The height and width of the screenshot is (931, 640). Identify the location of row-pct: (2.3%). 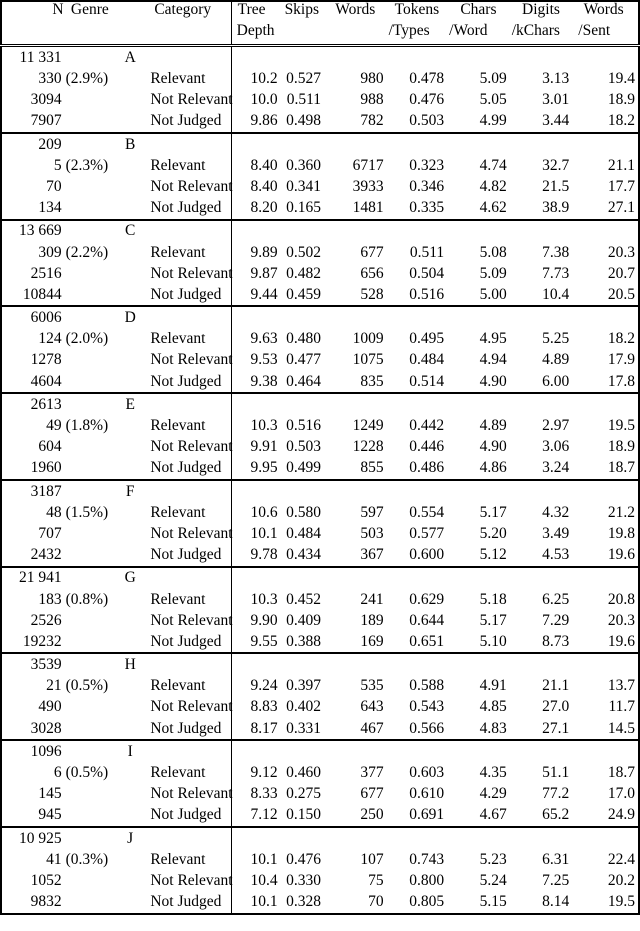
(87, 165).